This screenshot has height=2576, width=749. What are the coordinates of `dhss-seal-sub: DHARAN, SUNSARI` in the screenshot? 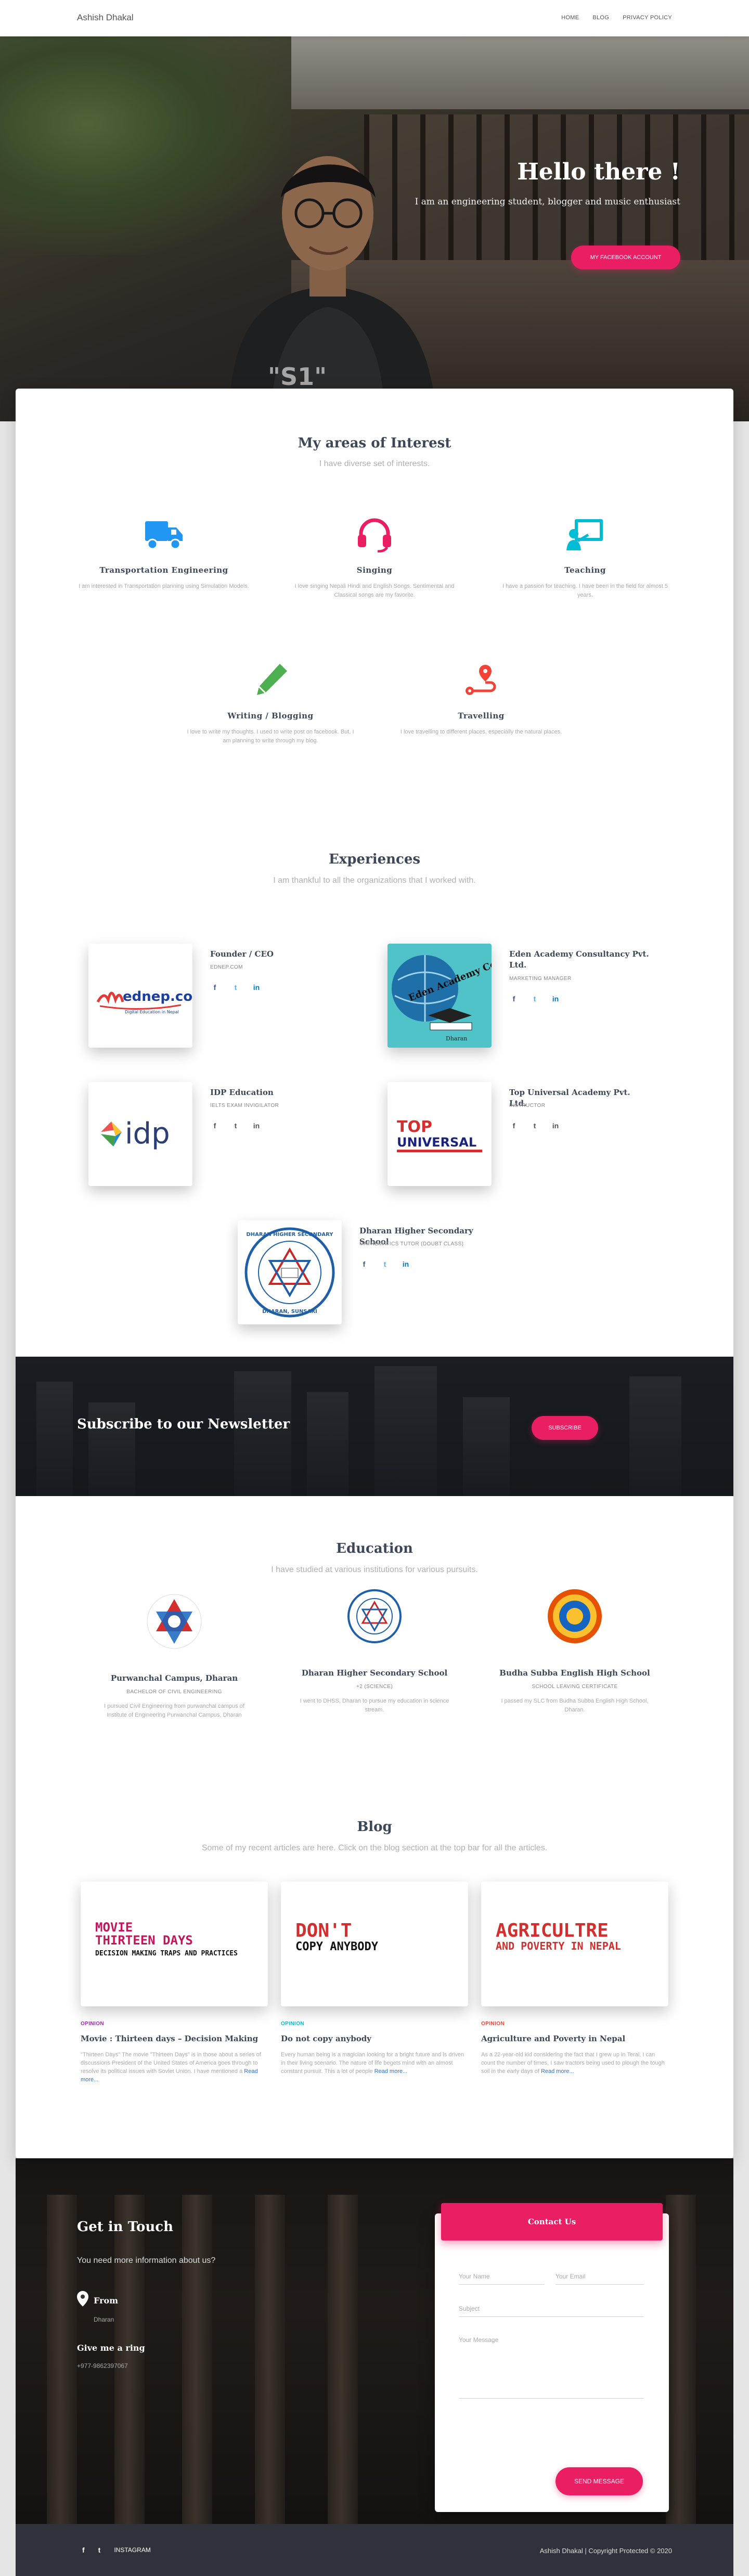 It's located at (289, 1312).